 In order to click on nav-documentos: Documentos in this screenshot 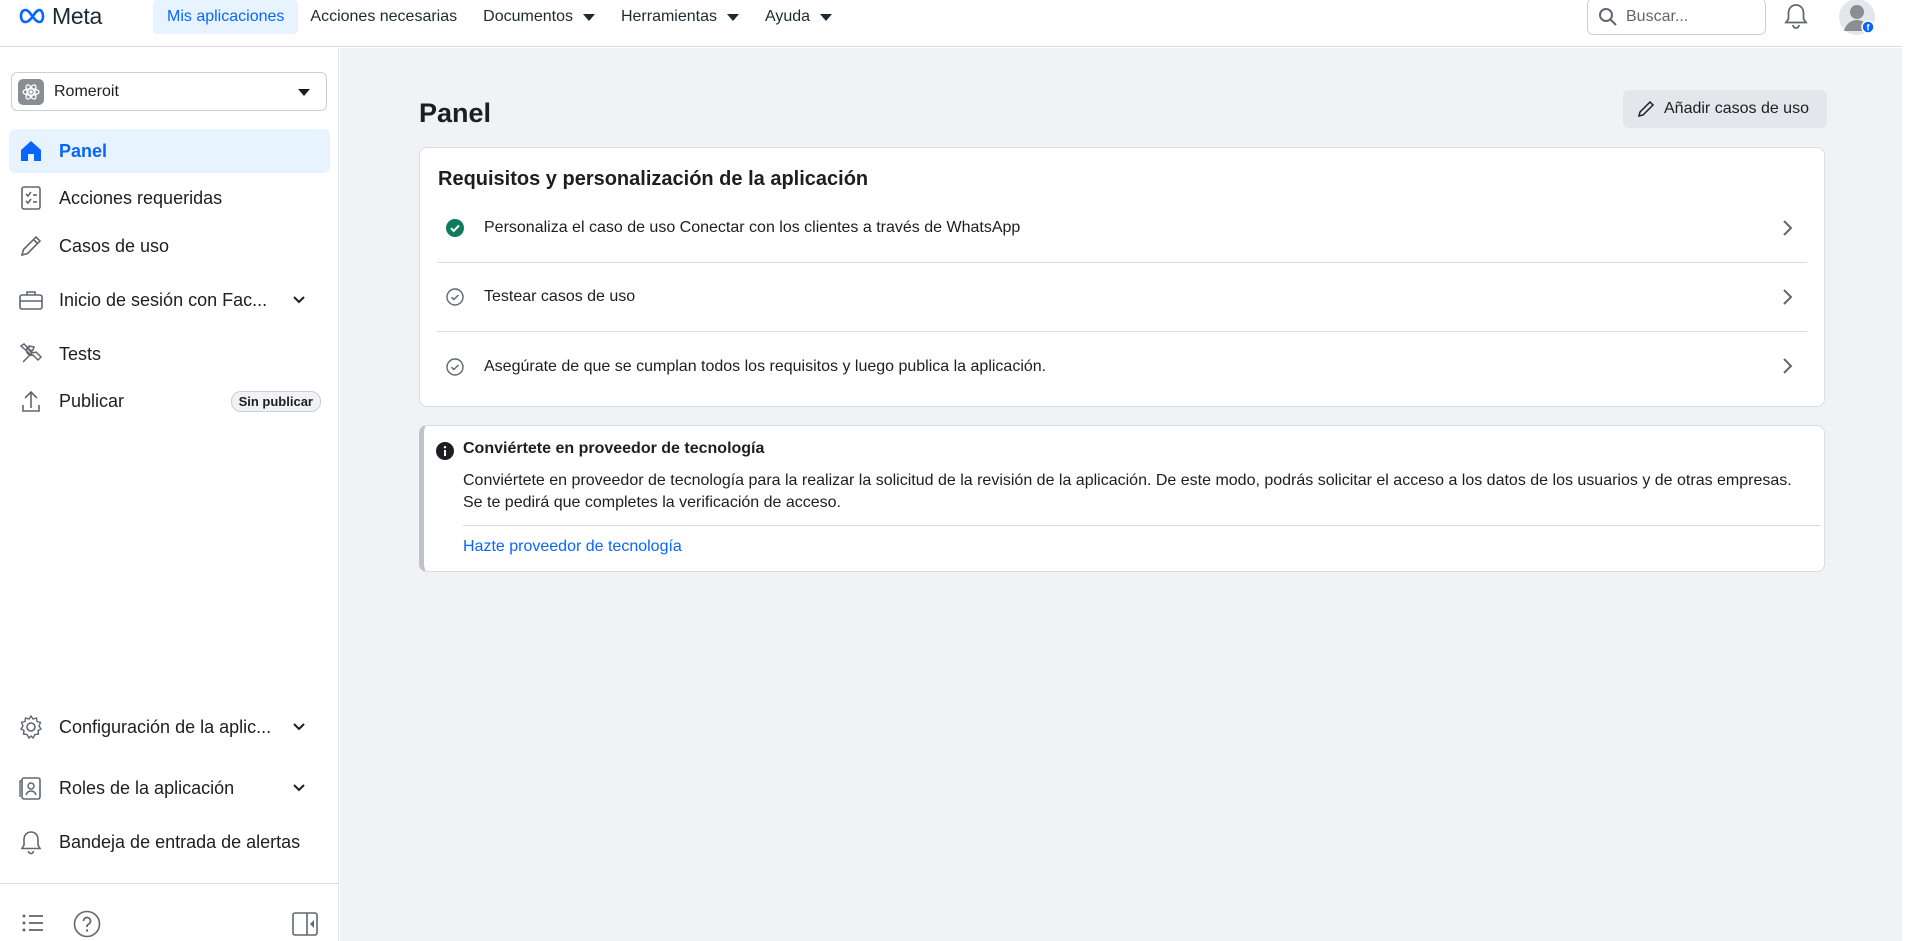, I will do `click(546, 17)`.